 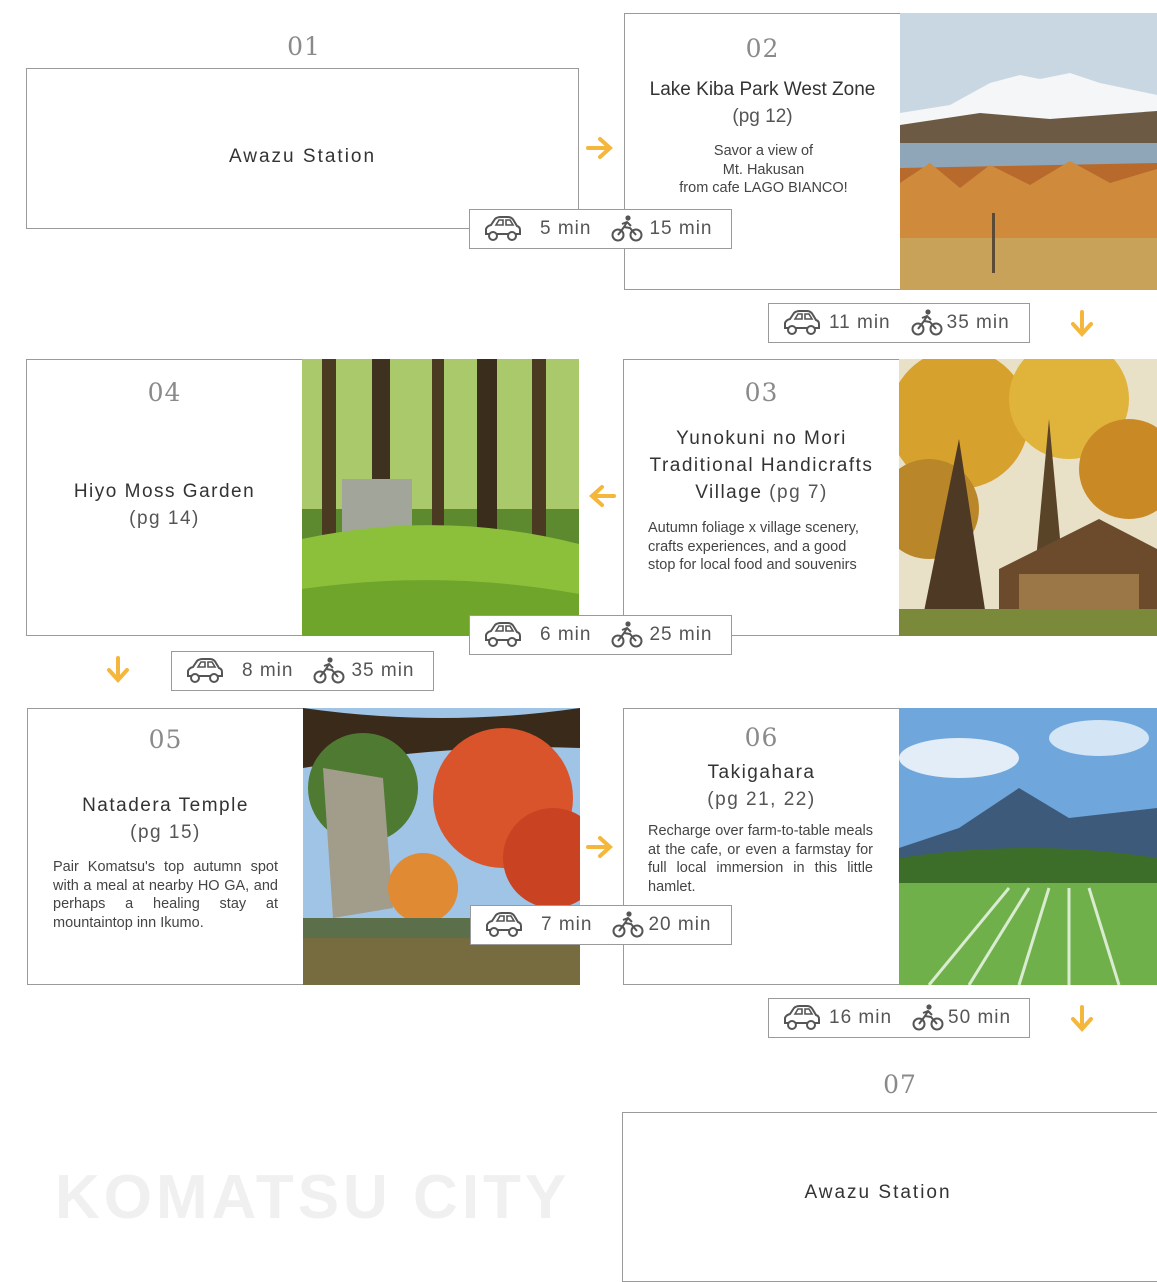 I want to click on travel-time-leg-6: 16 min 50 min, so click(x=899, y=1018).